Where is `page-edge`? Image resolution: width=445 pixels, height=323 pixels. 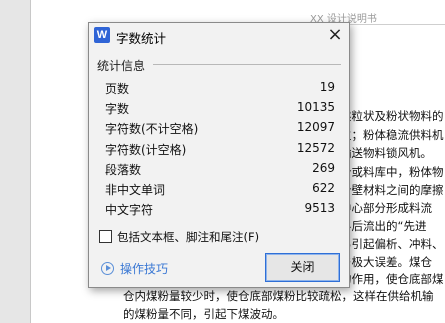
page-edge is located at coordinates (30, 161).